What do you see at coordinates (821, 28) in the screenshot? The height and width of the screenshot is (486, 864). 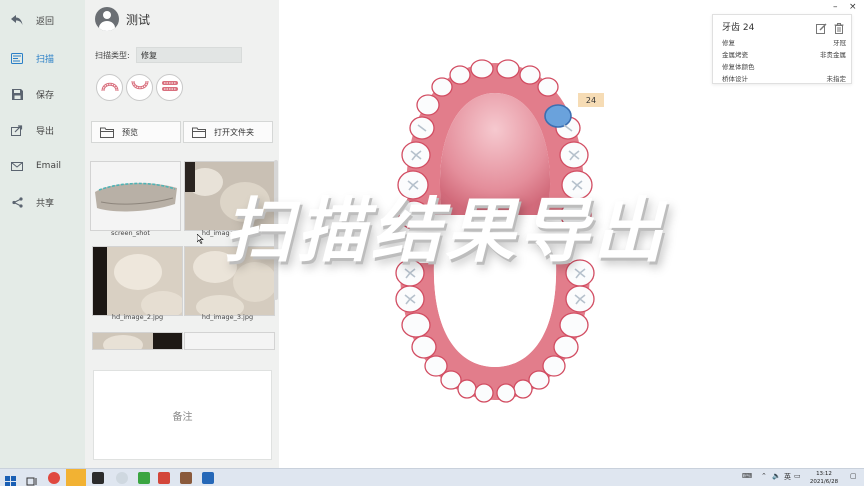 I see `edit-icon` at bounding box center [821, 28].